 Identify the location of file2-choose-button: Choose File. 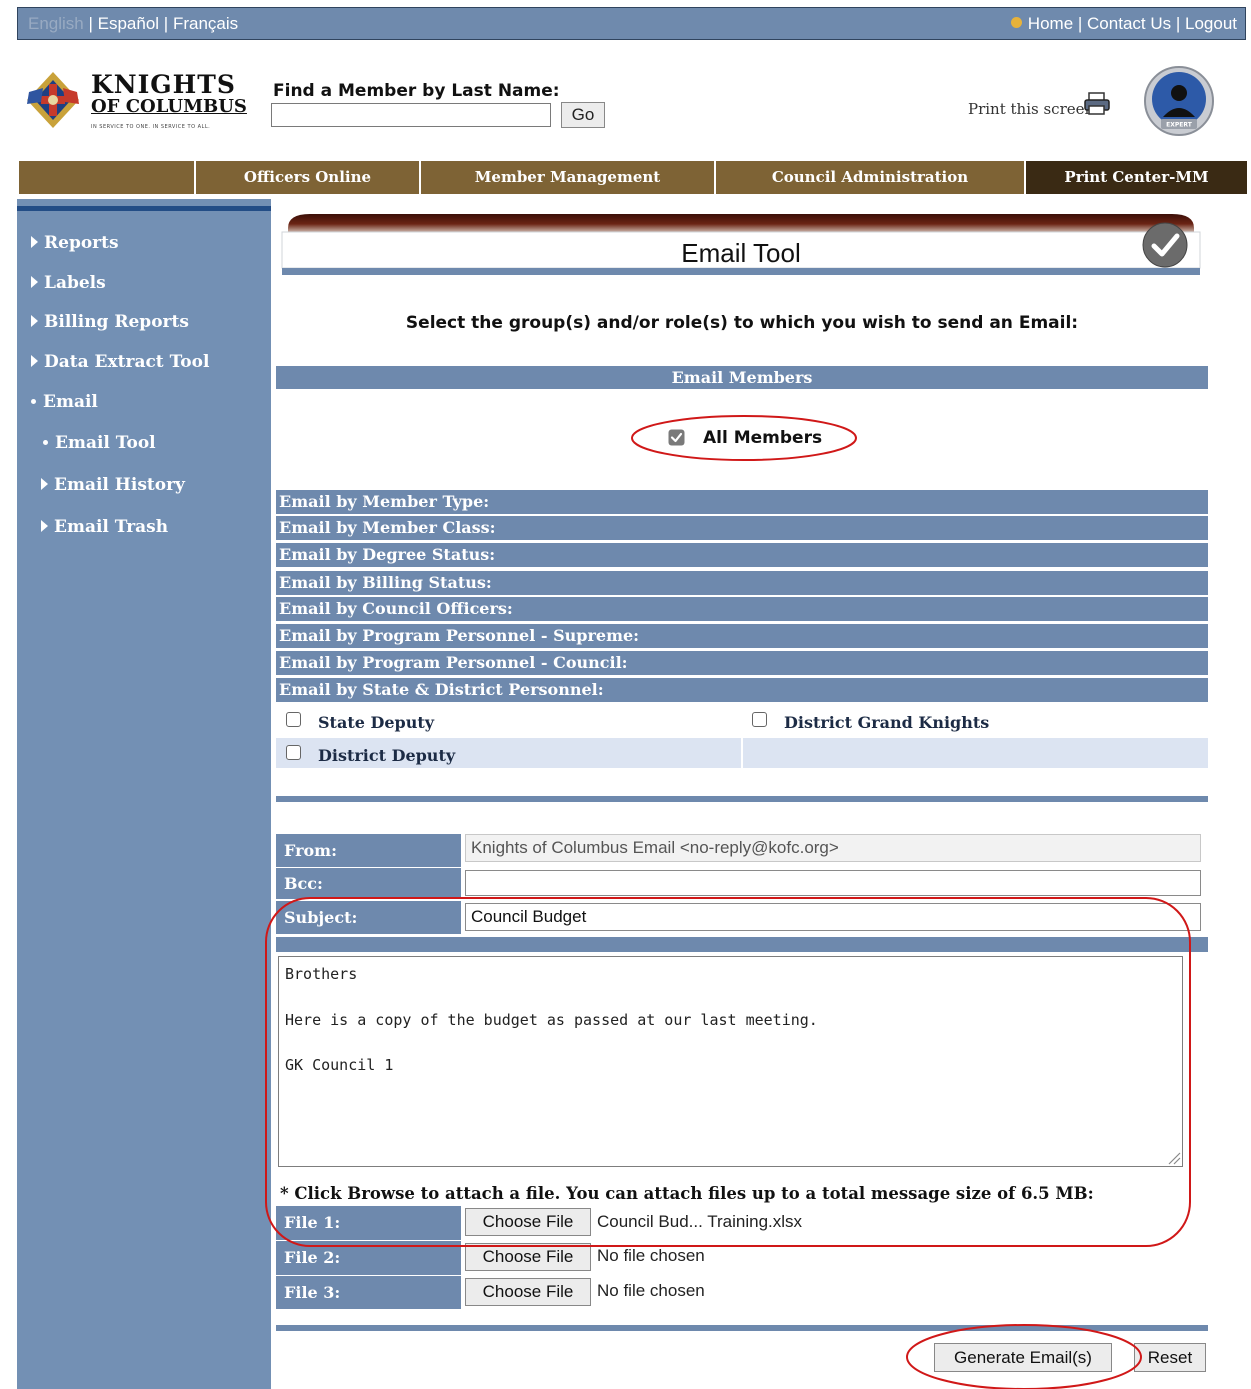
(528, 1257).